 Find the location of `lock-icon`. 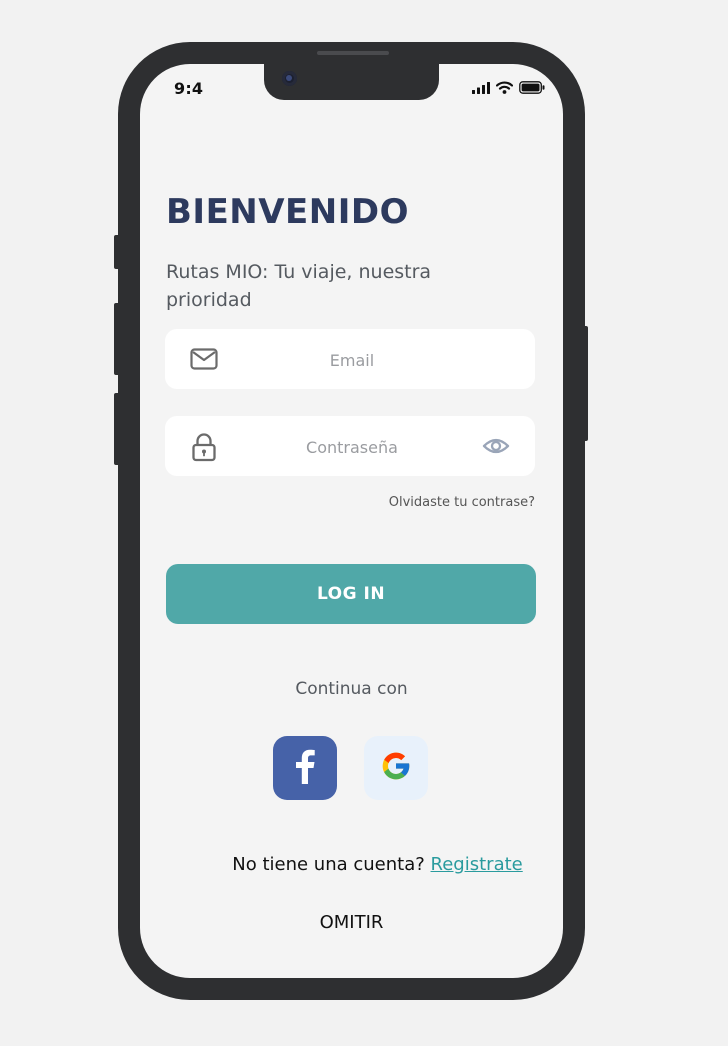

lock-icon is located at coordinates (204, 449).